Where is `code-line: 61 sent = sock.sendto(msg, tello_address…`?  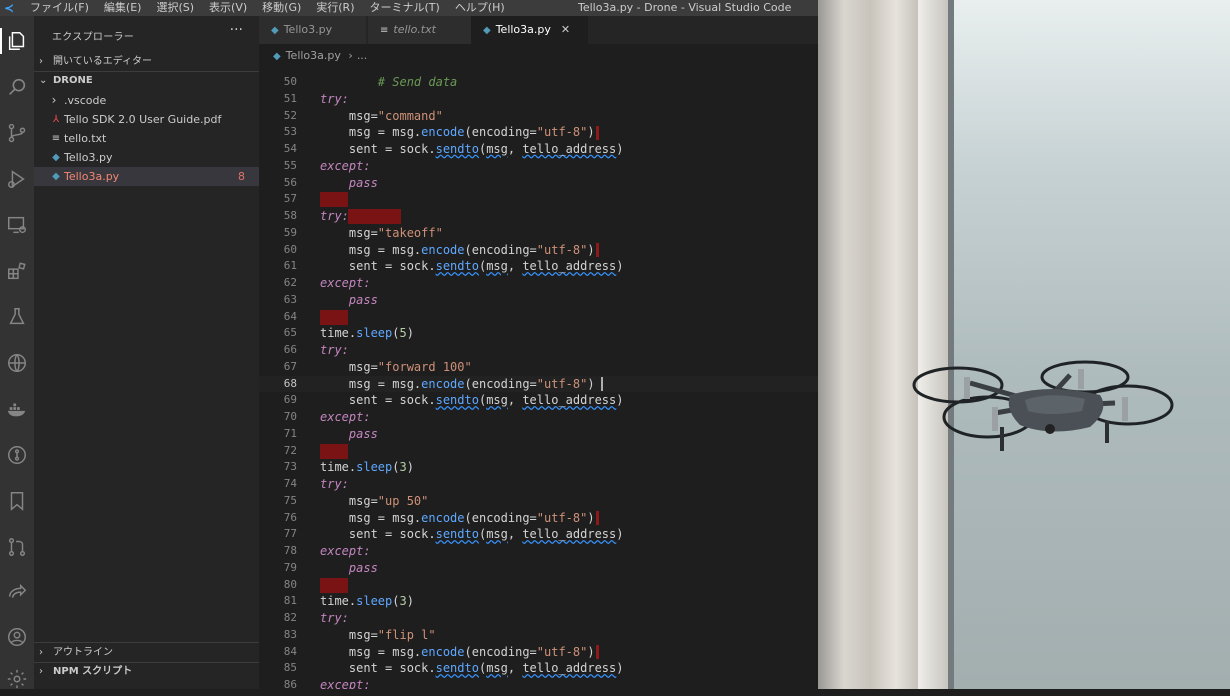
code-line: 61 sent = sock.sendto(msg, tello_address… is located at coordinates (538, 266).